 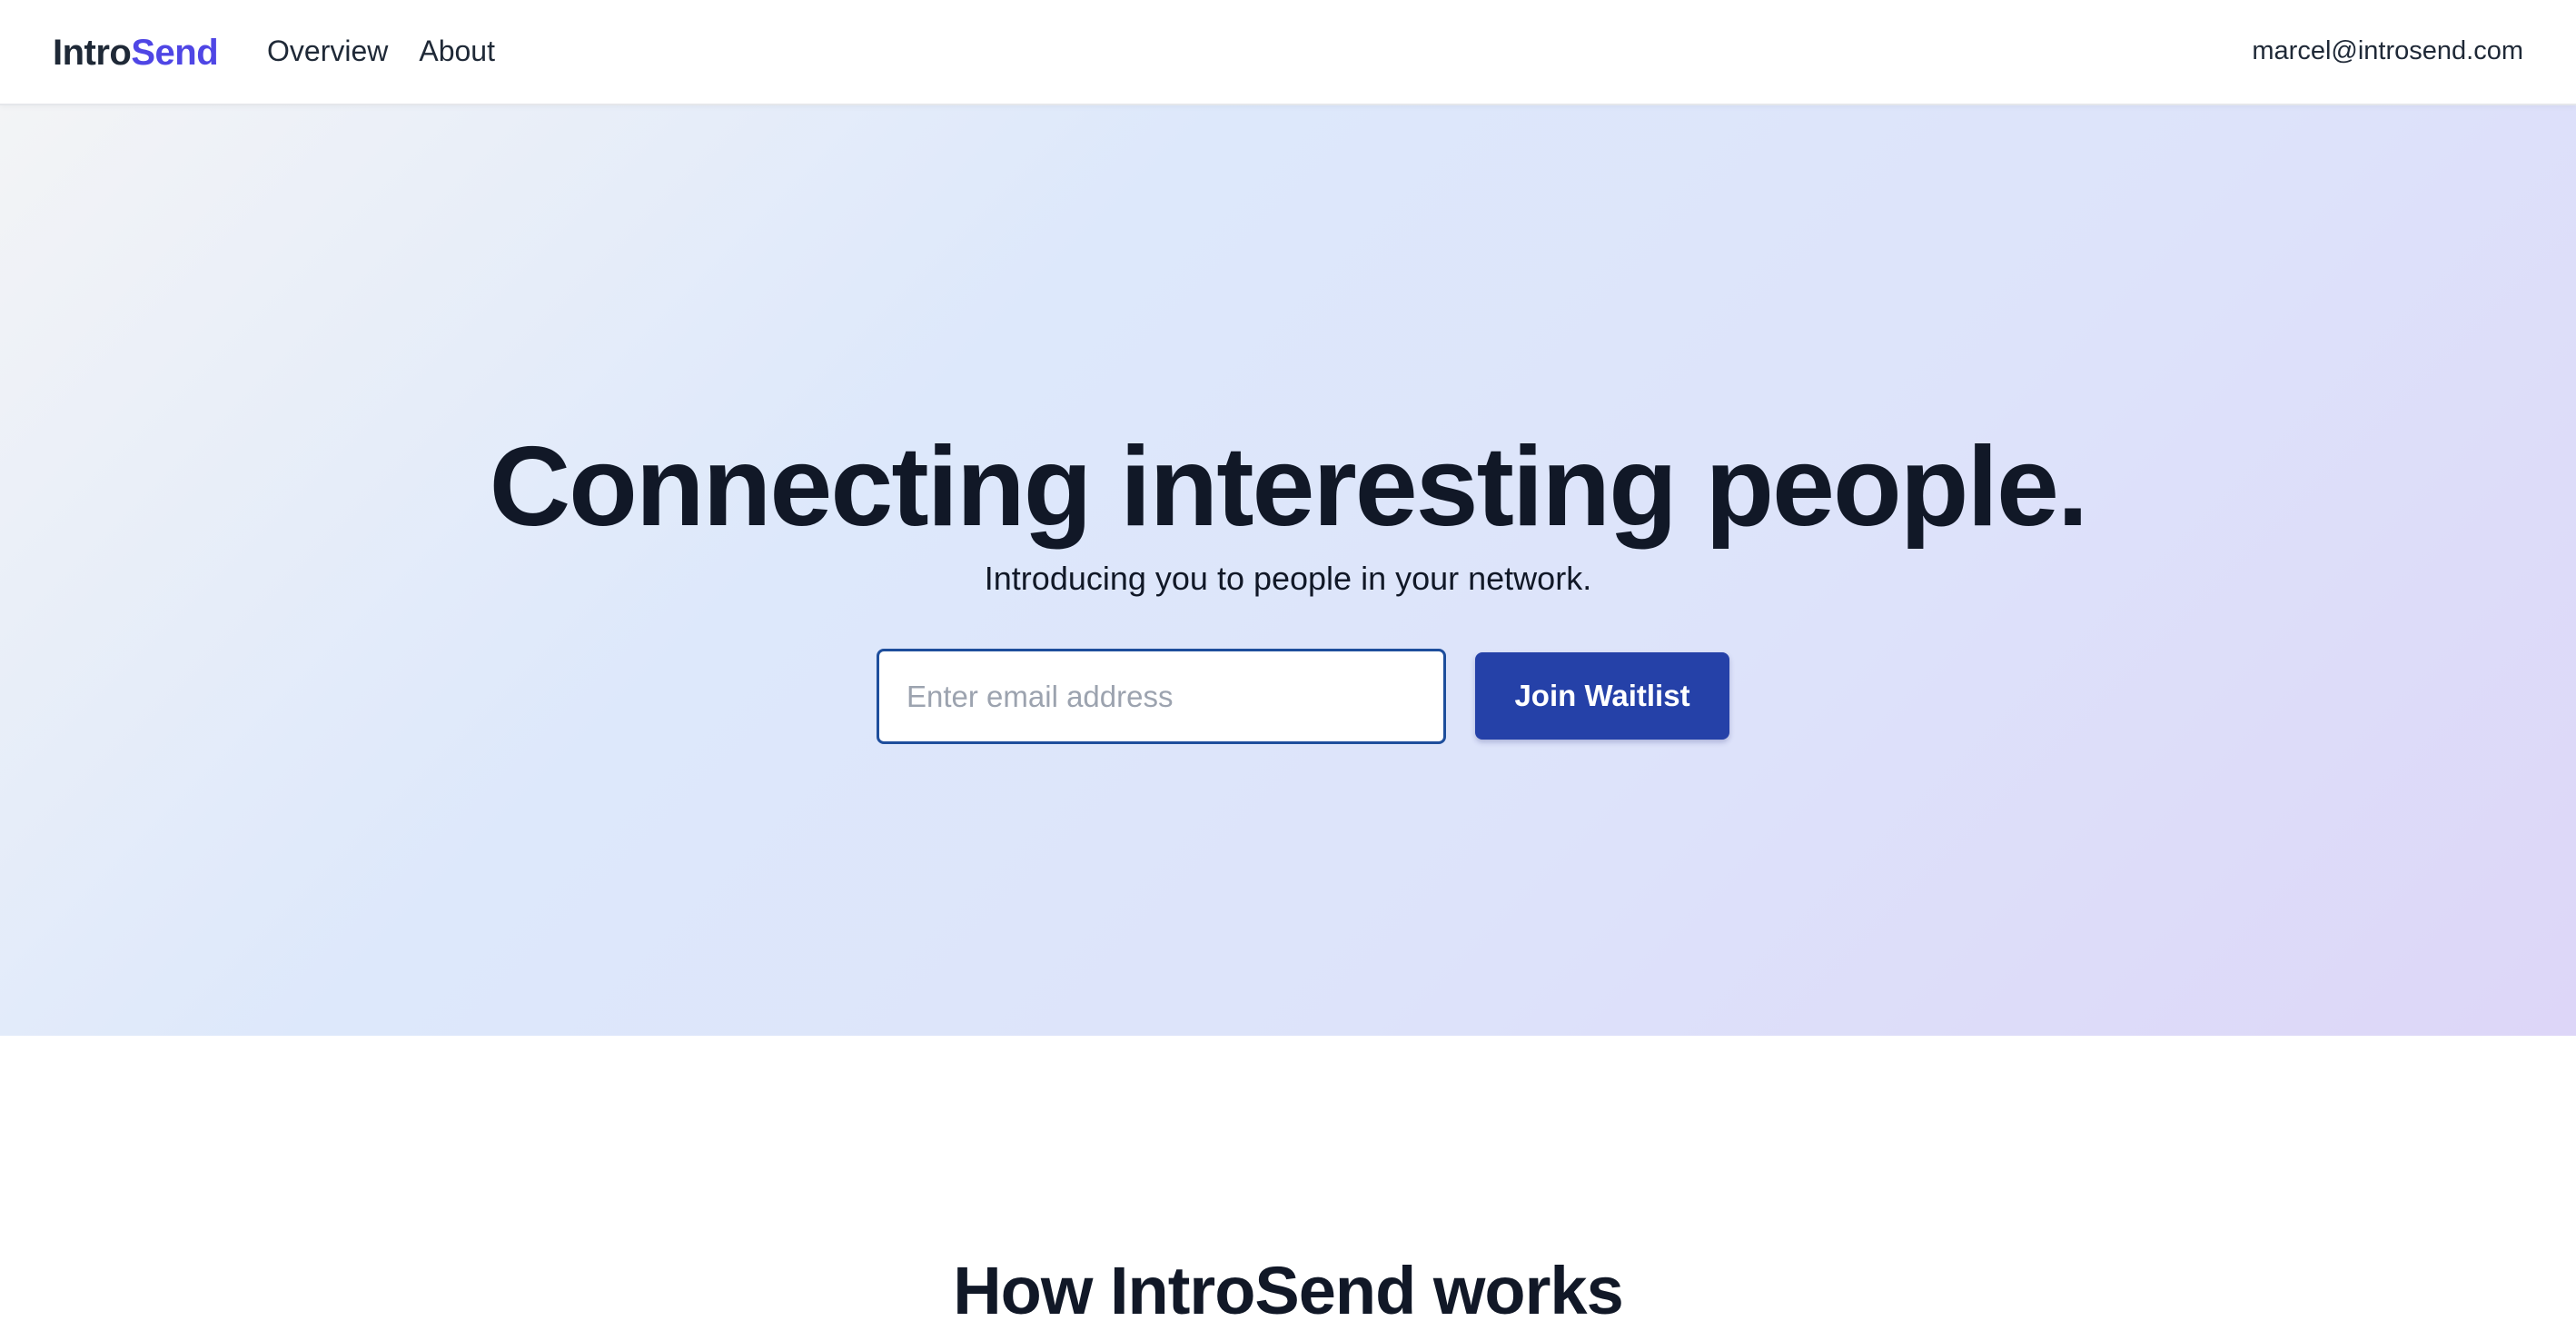 What do you see at coordinates (175, 52) in the screenshot?
I see `brand-logo-send: Send` at bounding box center [175, 52].